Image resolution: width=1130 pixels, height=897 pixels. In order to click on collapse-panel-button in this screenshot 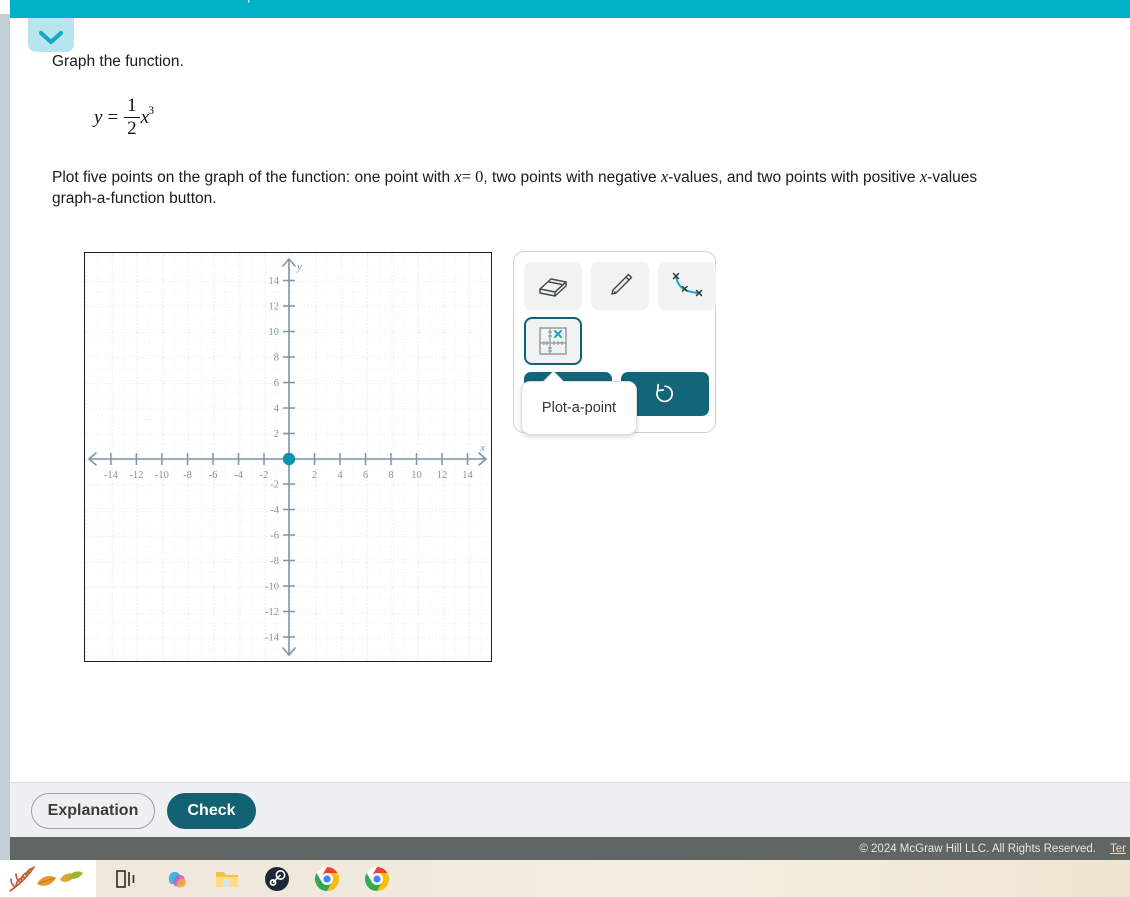, I will do `click(51, 35)`.